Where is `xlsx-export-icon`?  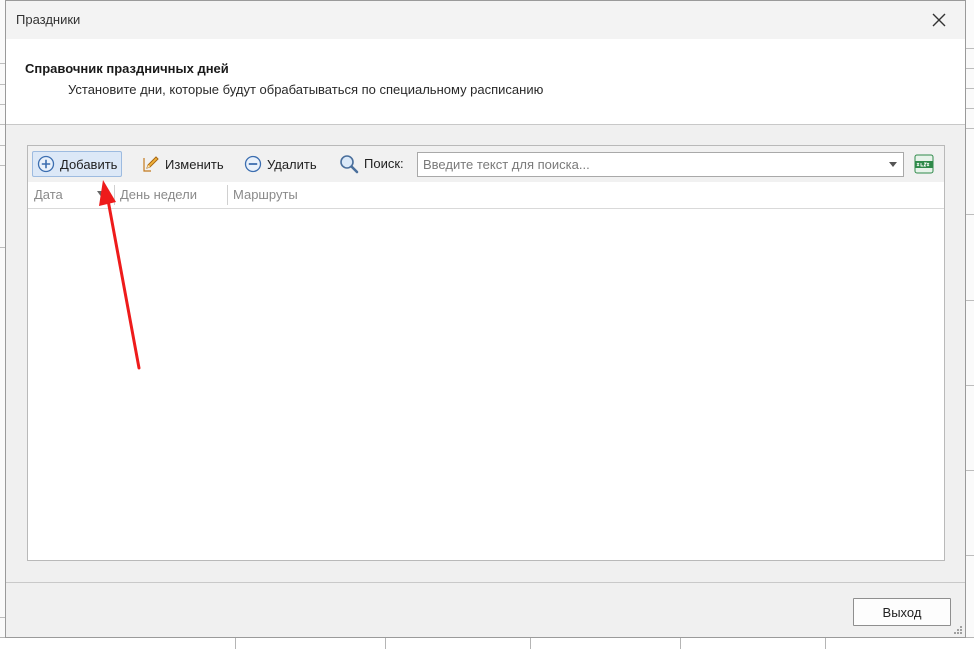 xlsx-export-icon is located at coordinates (924, 164).